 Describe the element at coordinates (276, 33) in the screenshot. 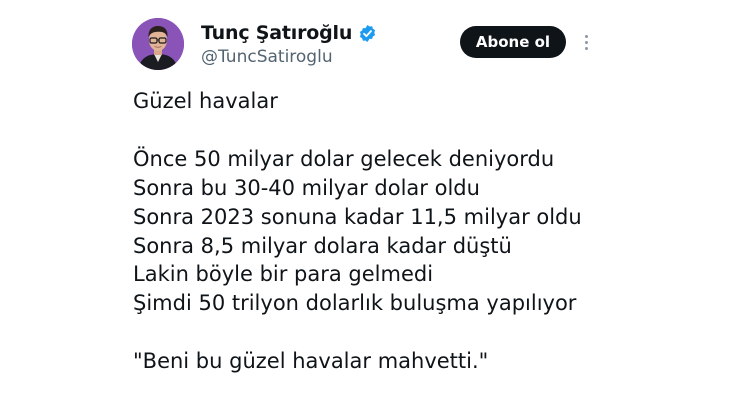

I see `author-display-name: Tunç Şatıroğlu` at that location.